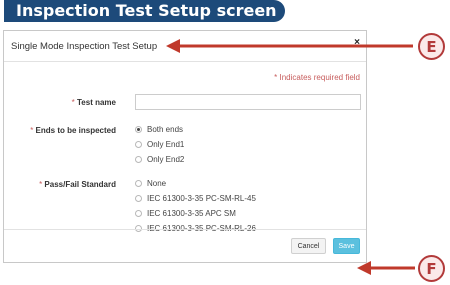 The height and width of the screenshot is (285, 450). I want to click on callout-e-badge: E, so click(431, 46).